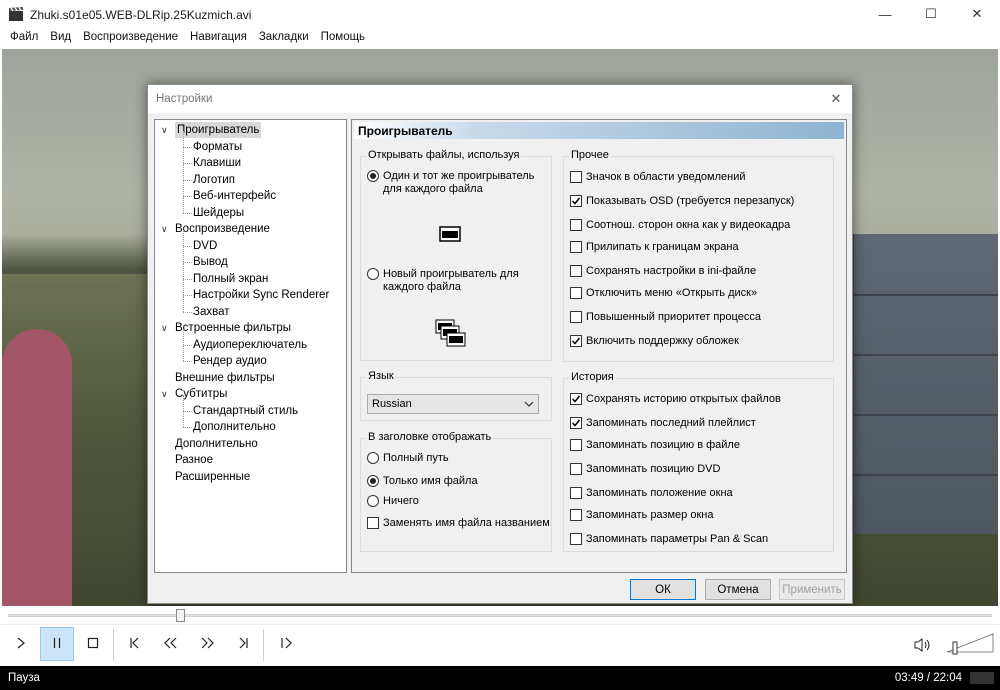 Image resolution: width=1000 pixels, height=690 pixels. Describe the element at coordinates (977, 14) in the screenshot. I see `close-button: ✕` at that location.